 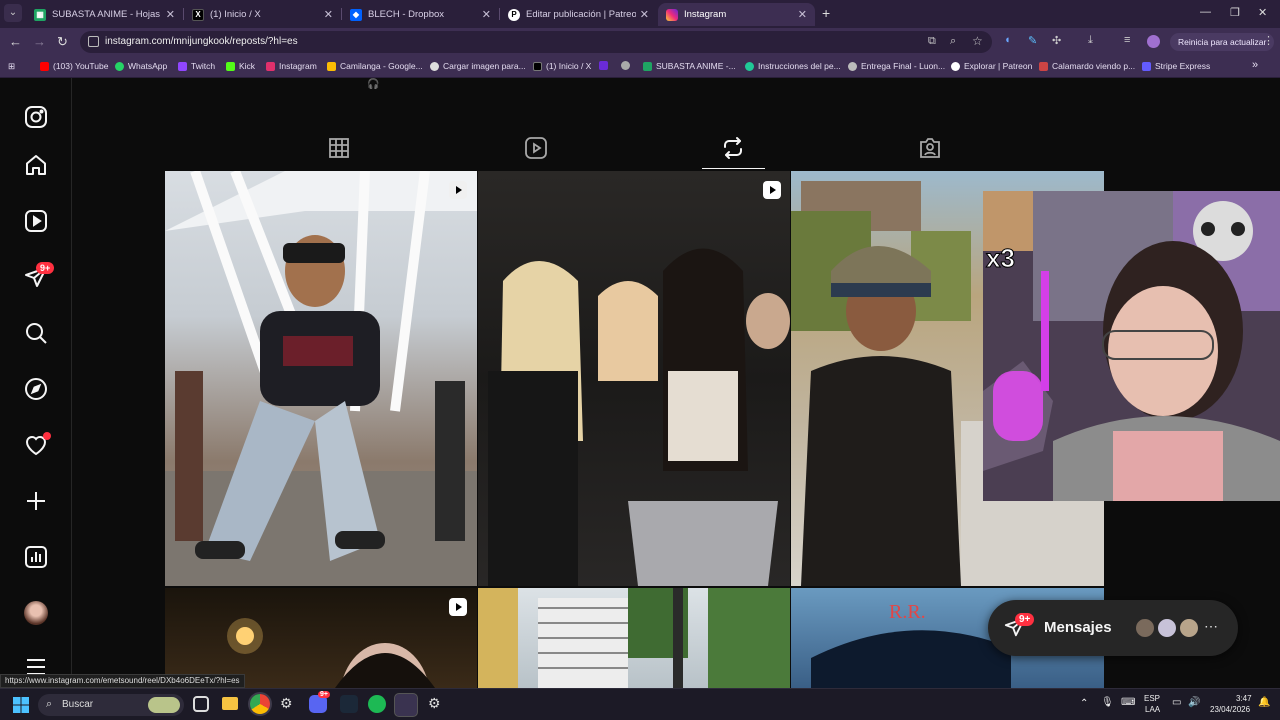 What do you see at coordinates (1084, 703) in the screenshot?
I see `tray-overflow-icon: ⌃` at bounding box center [1084, 703].